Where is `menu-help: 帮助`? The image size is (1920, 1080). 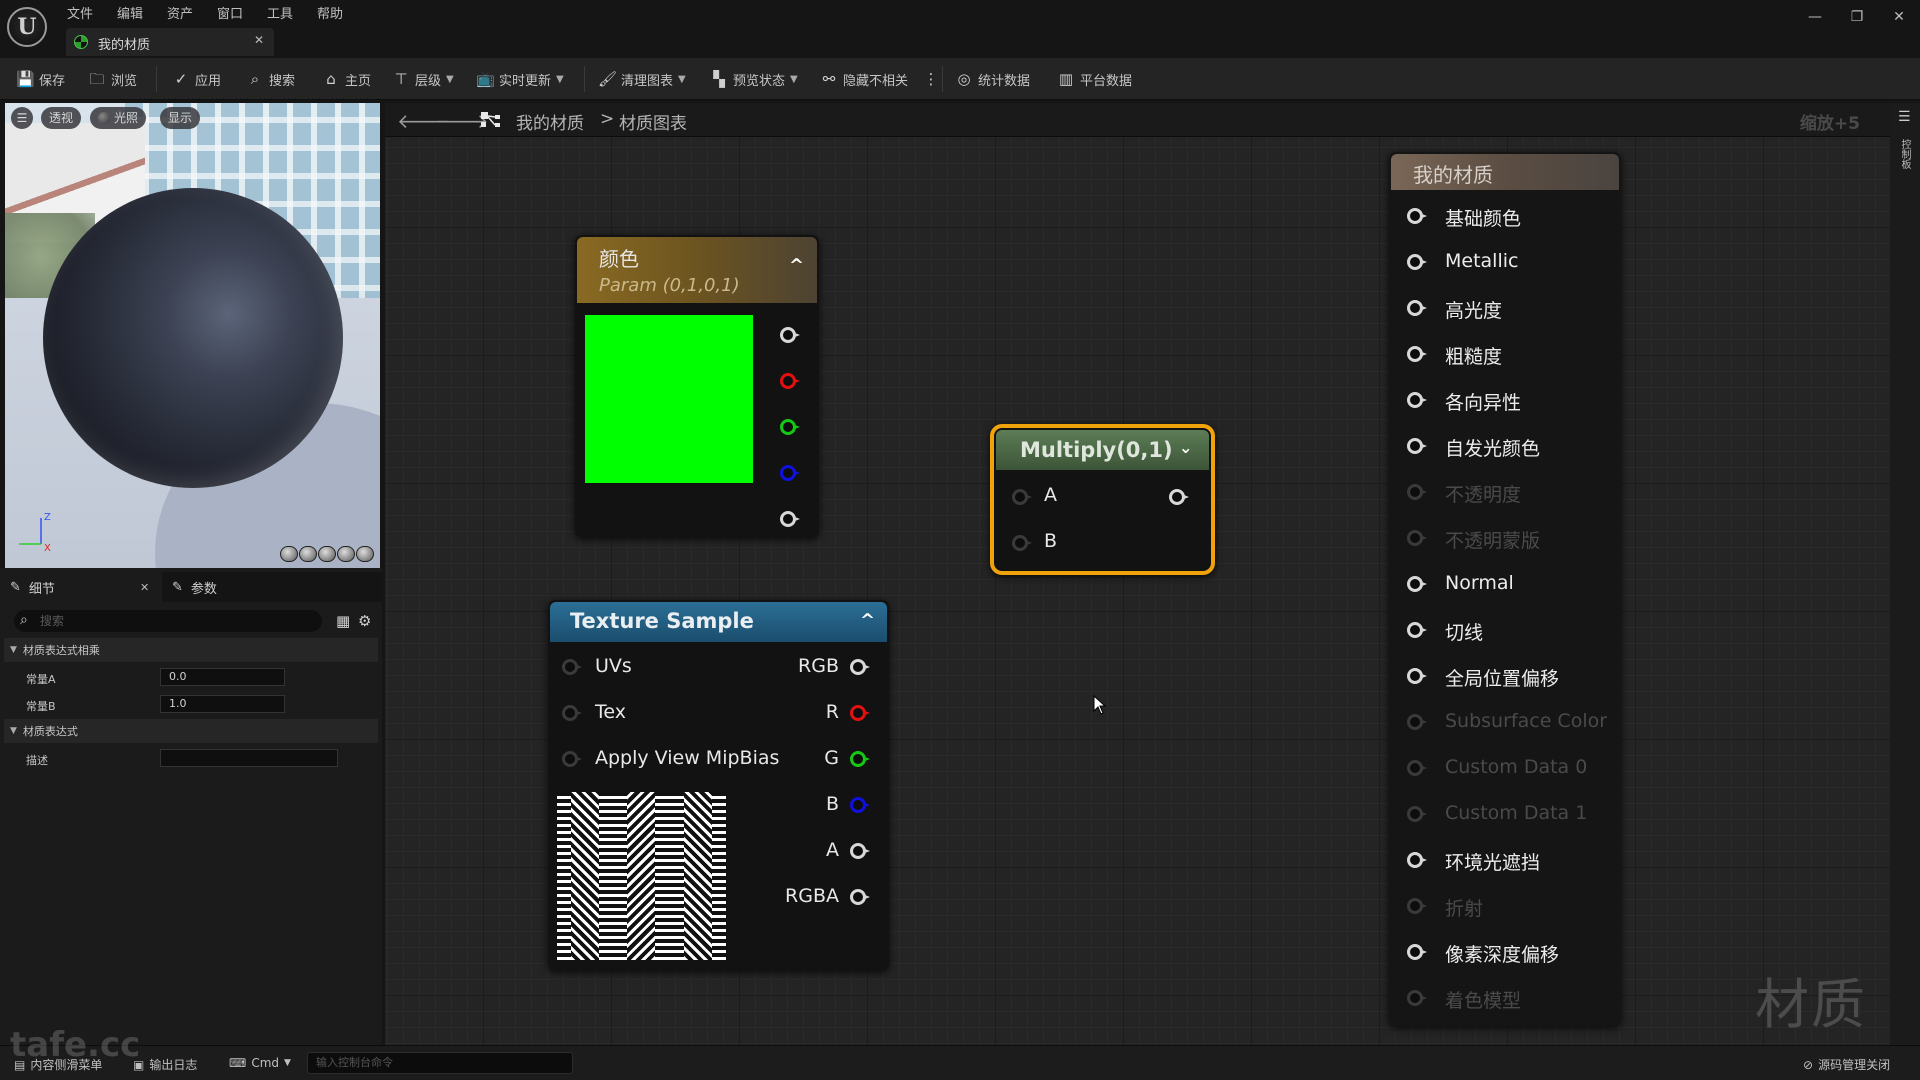 menu-help: 帮助 is located at coordinates (330, 12).